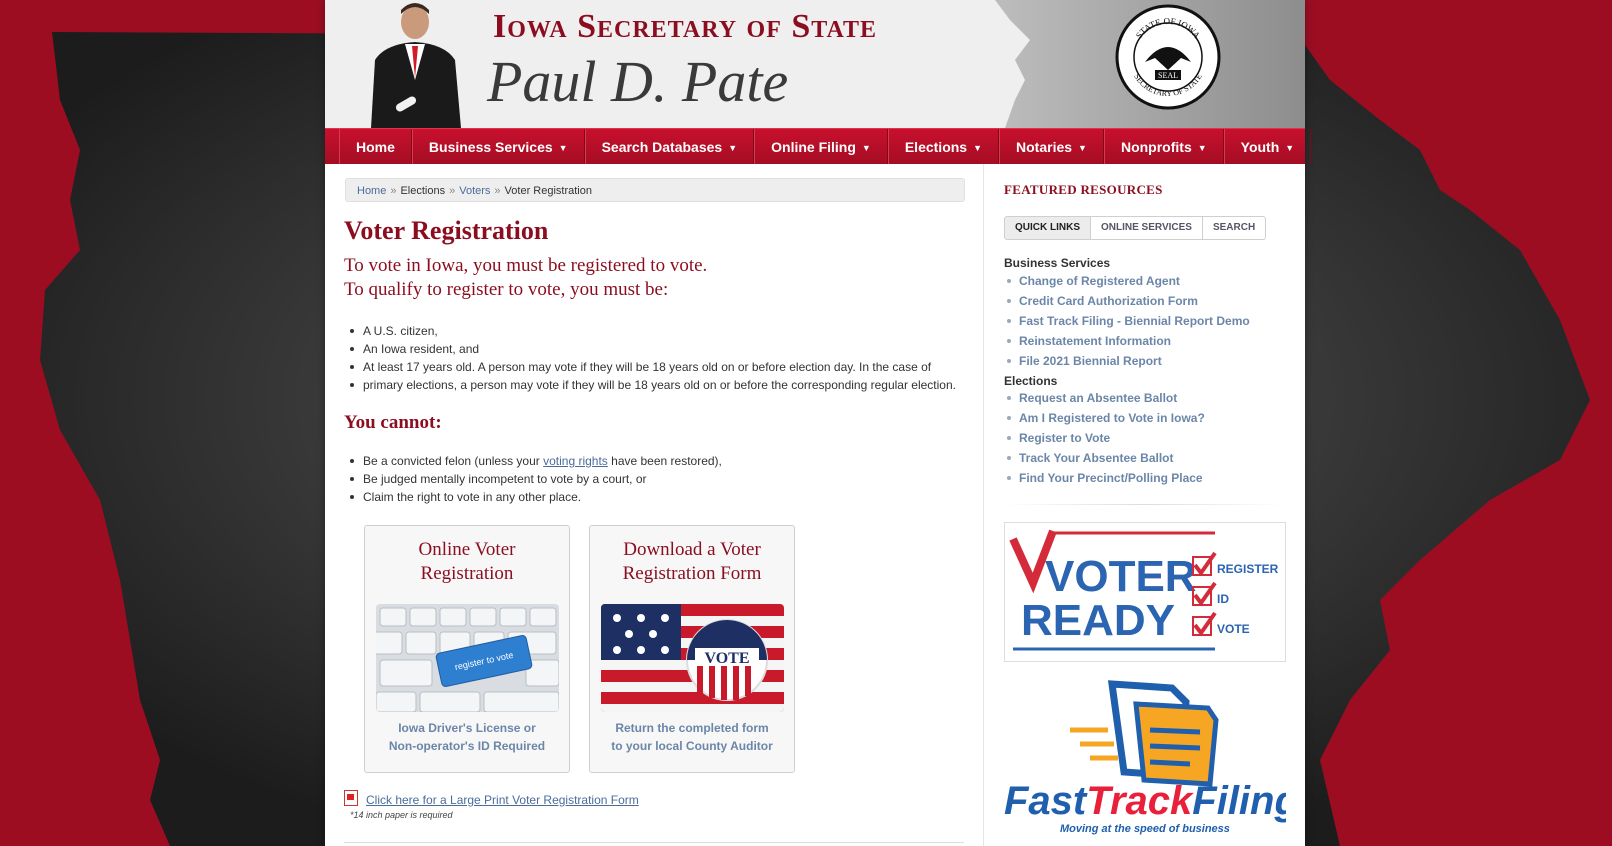  Describe the element at coordinates (1104, 458) in the screenshot. I see `quick-link: Track Your Absentee Ballot` at that location.